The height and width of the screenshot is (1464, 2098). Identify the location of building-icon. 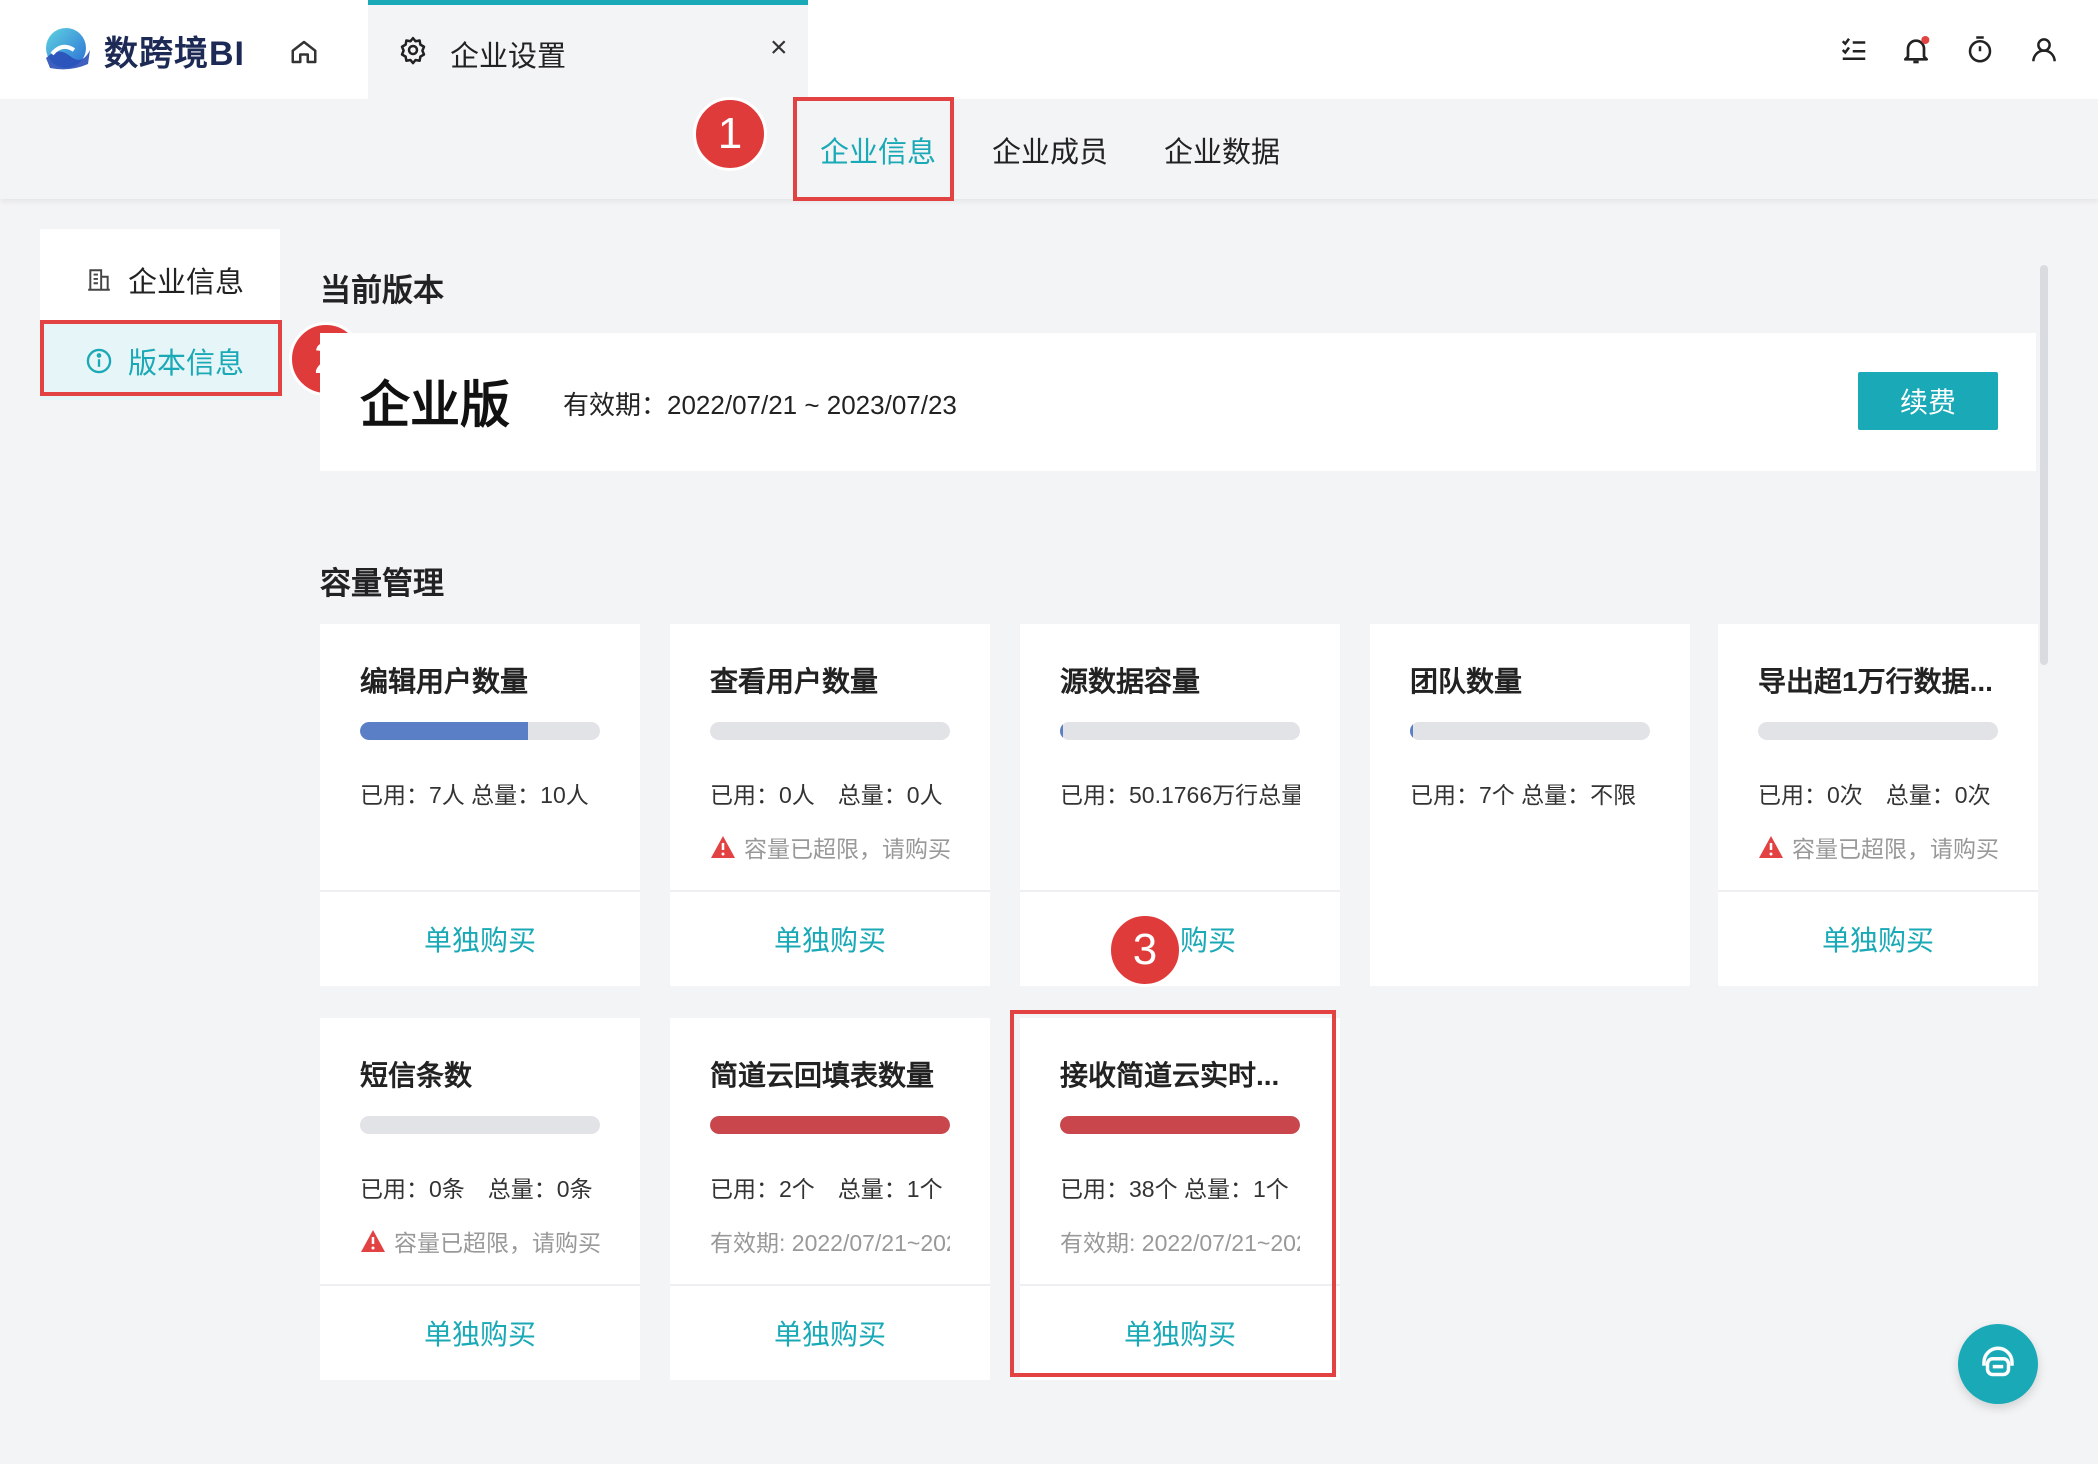
(99, 280).